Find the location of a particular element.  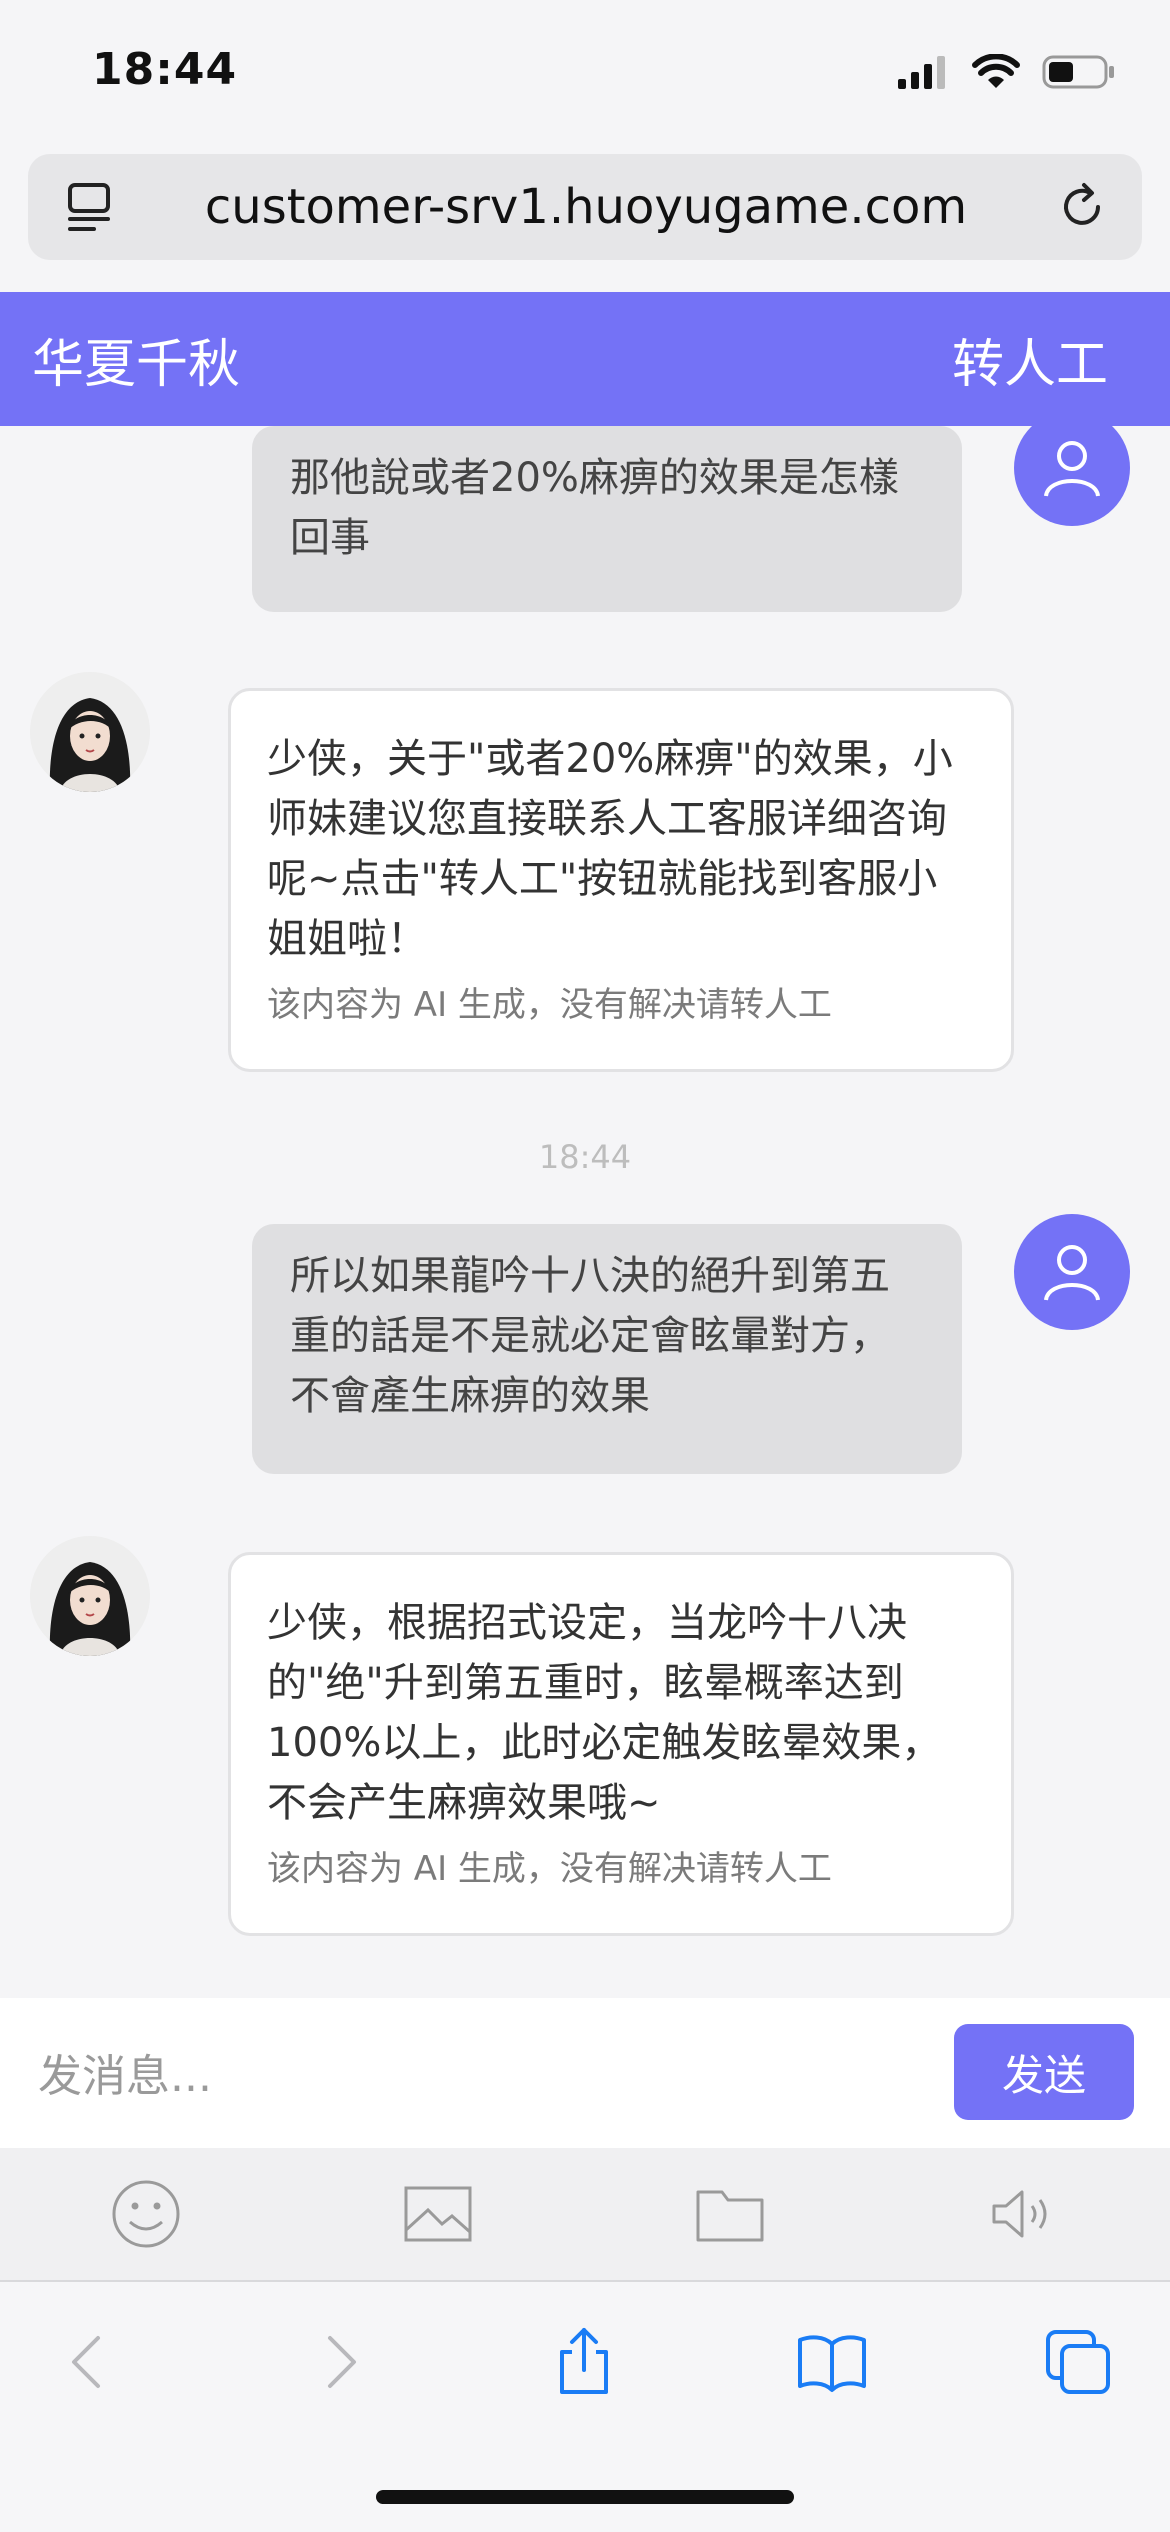

transfer-to-human-button: 转人工 is located at coordinates (1030, 359).